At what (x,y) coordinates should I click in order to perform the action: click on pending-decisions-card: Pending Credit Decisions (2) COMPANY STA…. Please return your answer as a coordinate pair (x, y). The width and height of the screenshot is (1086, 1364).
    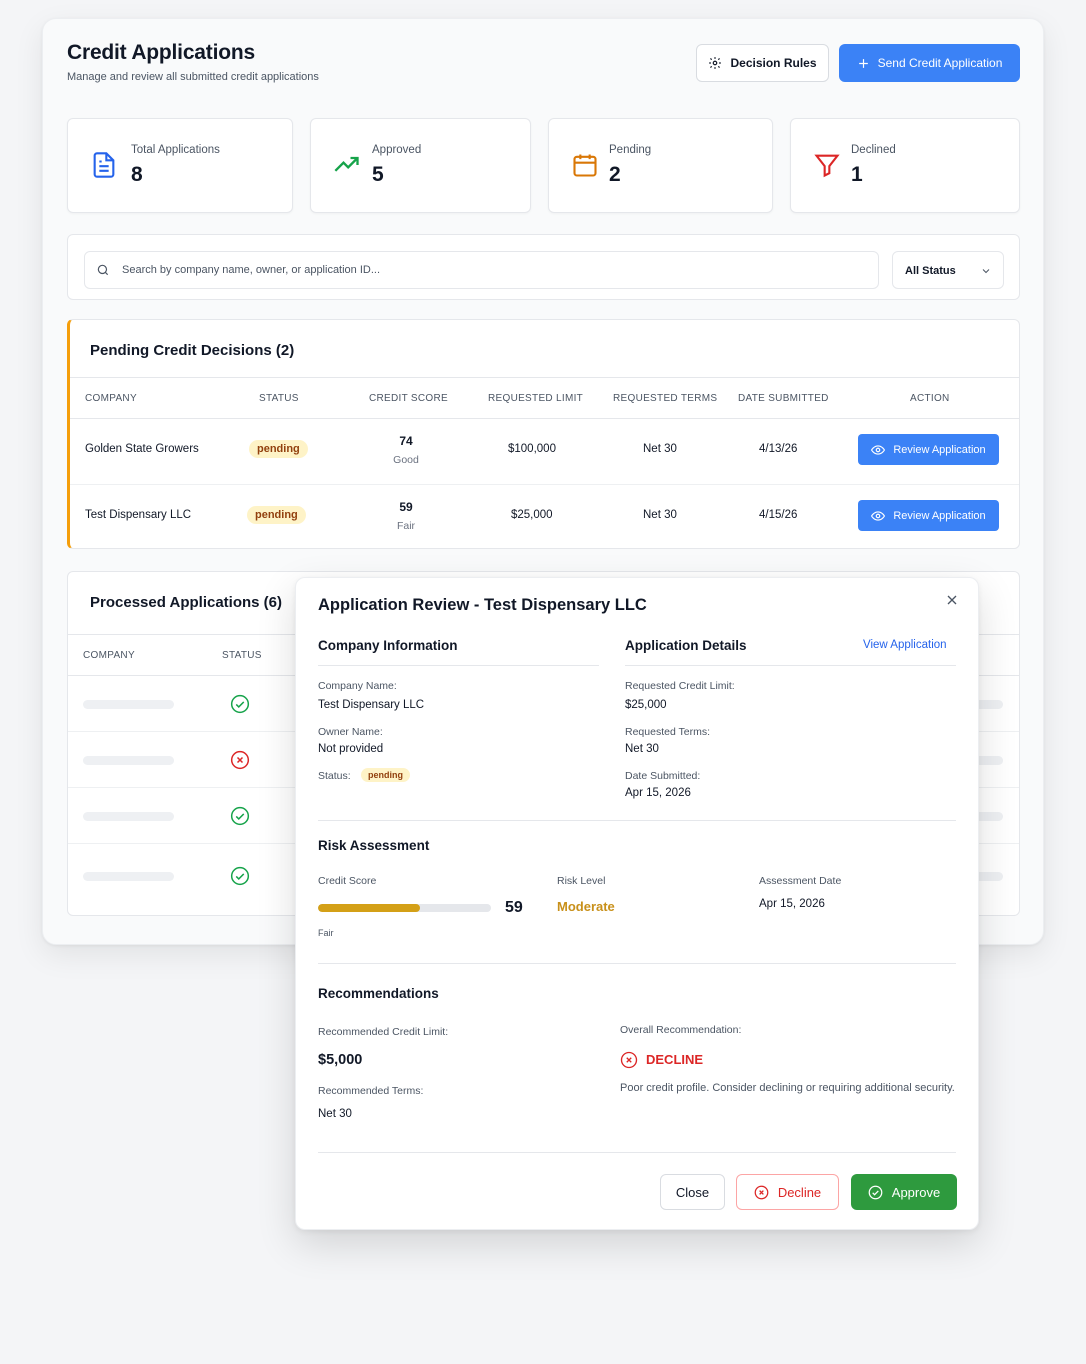
    Looking at the image, I should click on (543, 434).